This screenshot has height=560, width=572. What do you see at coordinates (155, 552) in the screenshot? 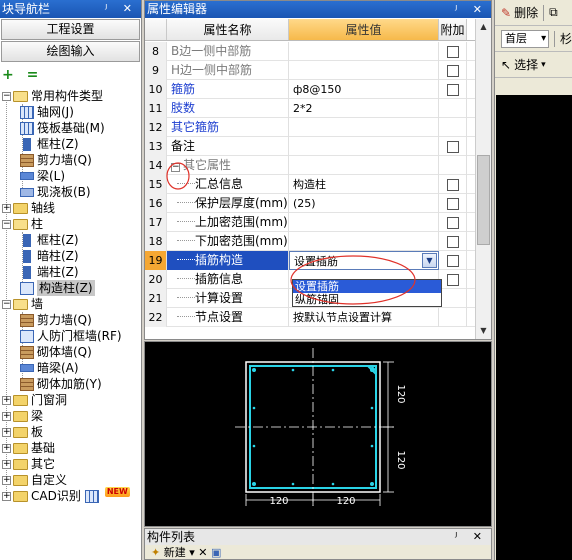
I see `new-icon: ✦` at bounding box center [155, 552].